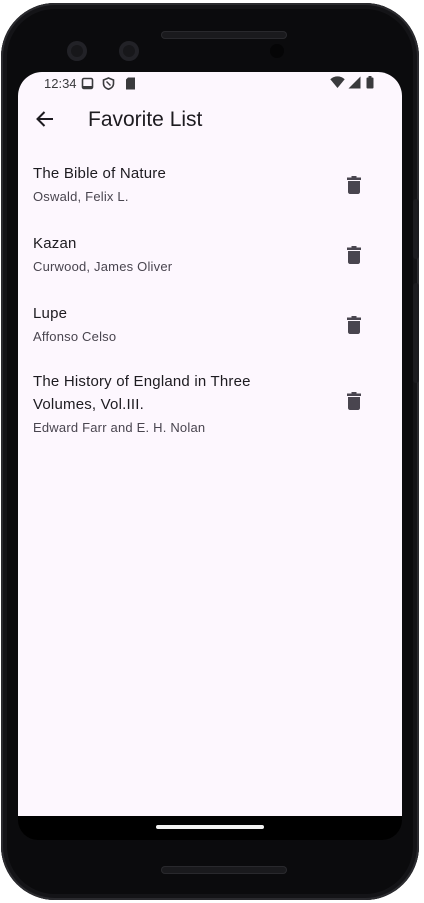 The width and height of the screenshot is (424, 903). I want to click on page-title: Favorite List, so click(145, 119).